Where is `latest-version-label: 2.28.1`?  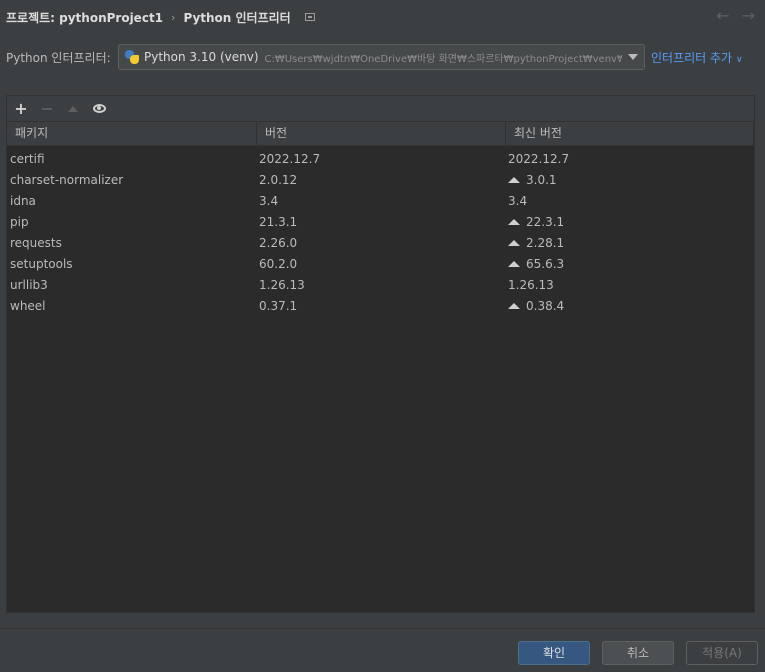
latest-version-label: 2.28.1 is located at coordinates (545, 242).